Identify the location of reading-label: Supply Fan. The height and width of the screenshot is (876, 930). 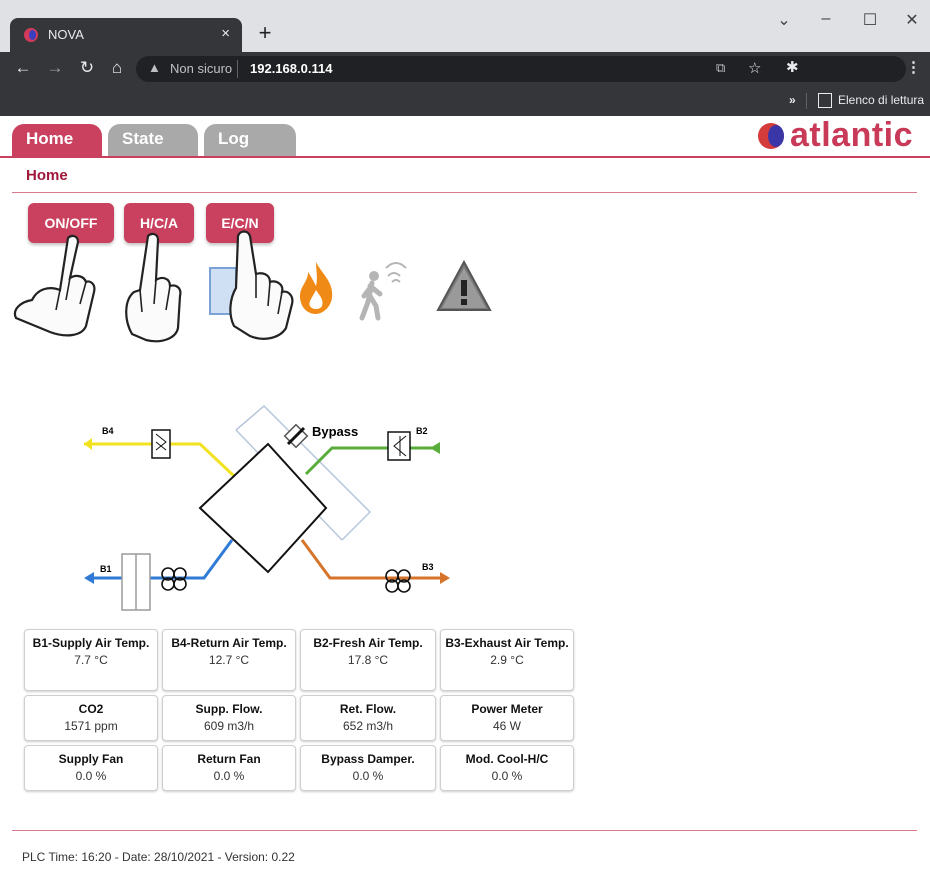
(91, 759).